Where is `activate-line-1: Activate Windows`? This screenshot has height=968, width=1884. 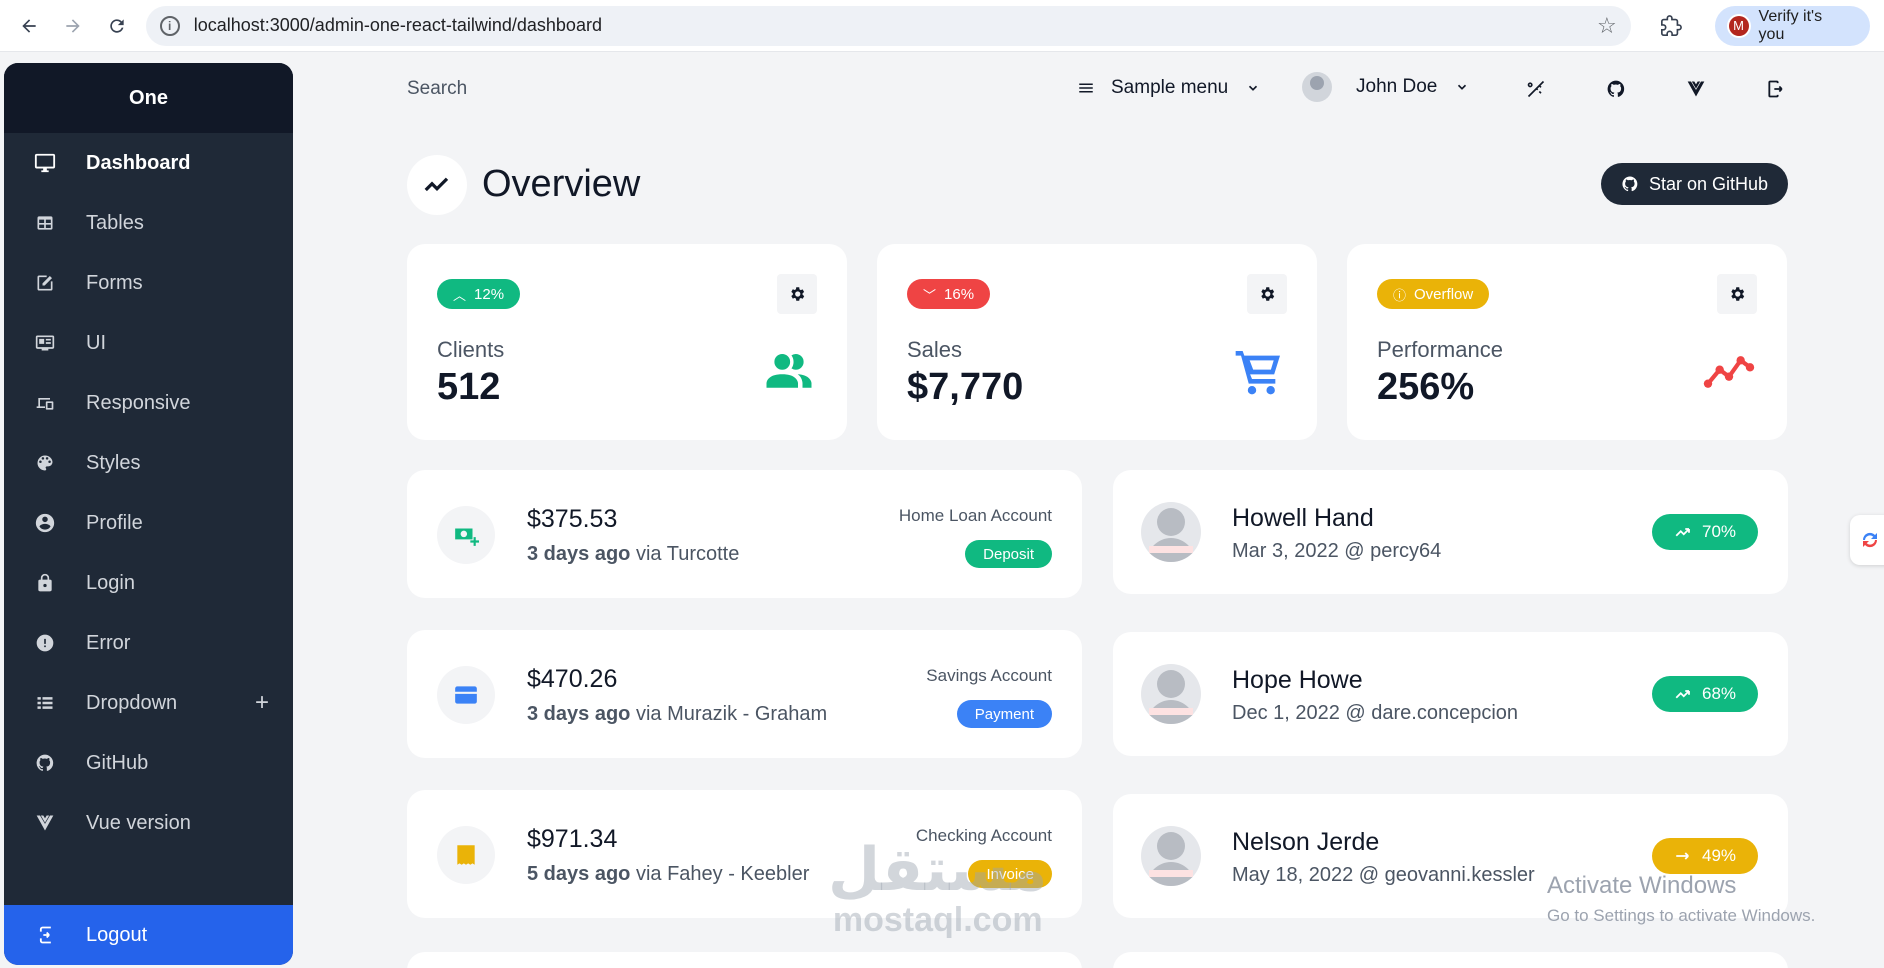 activate-line-1: Activate Windows is located at coordinates (1642, 885).